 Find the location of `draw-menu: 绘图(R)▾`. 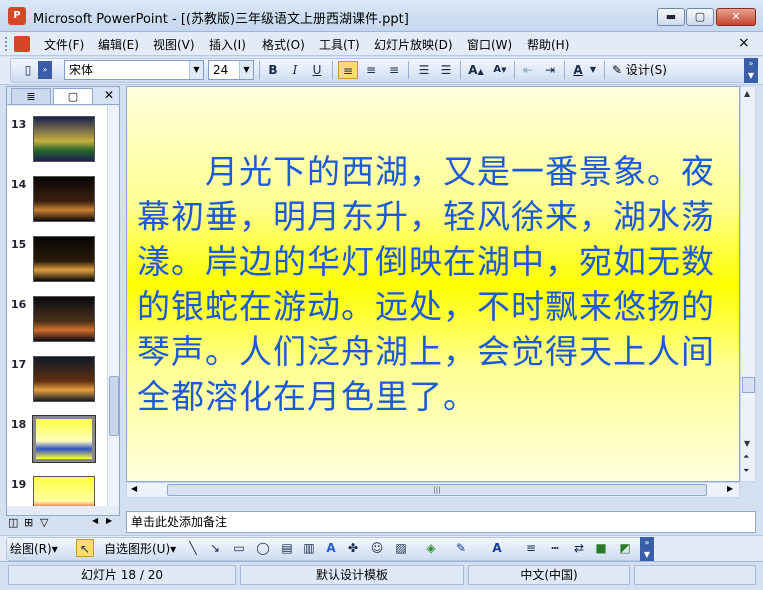

draw-menu: 绘图(R)▾ is located at coordinates (34, 548).